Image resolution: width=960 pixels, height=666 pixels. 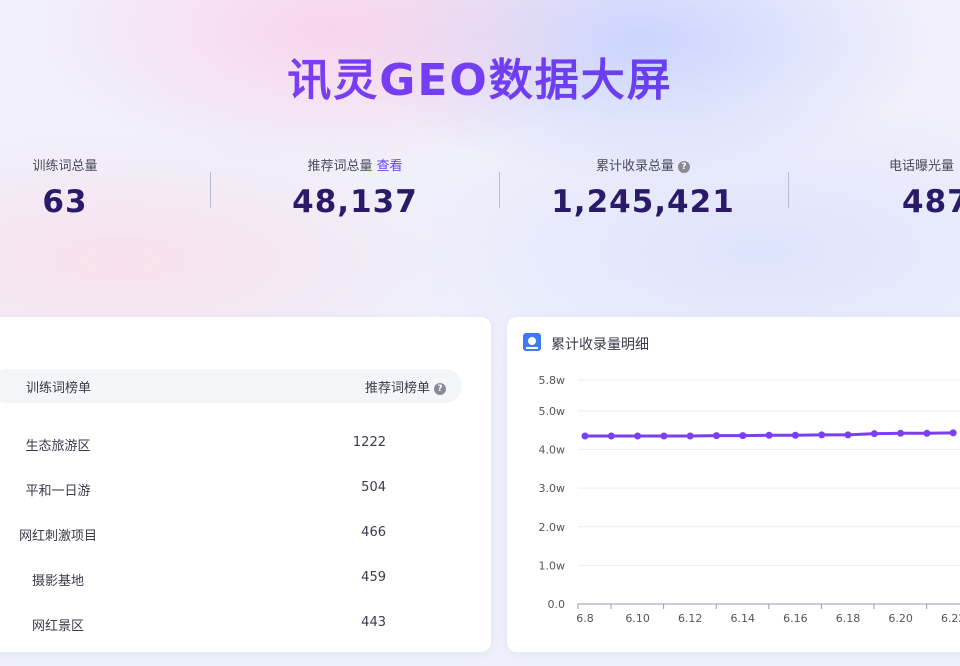 I want to click on keyword: 摄影基地, so click(x=57, y=581).